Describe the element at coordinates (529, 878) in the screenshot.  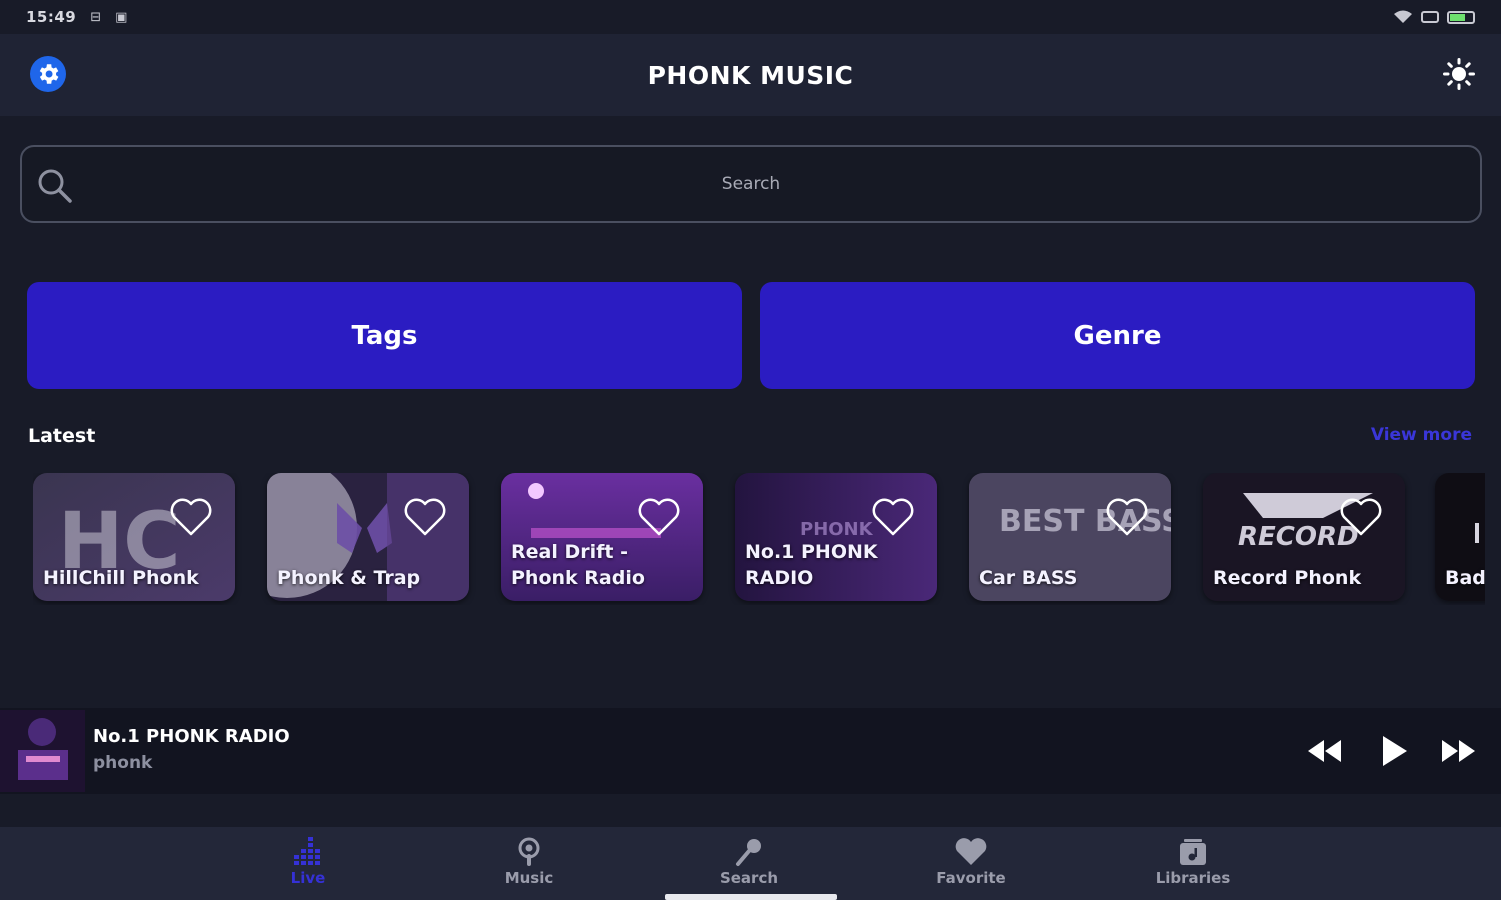
I see `nav-label: Music` at that location.